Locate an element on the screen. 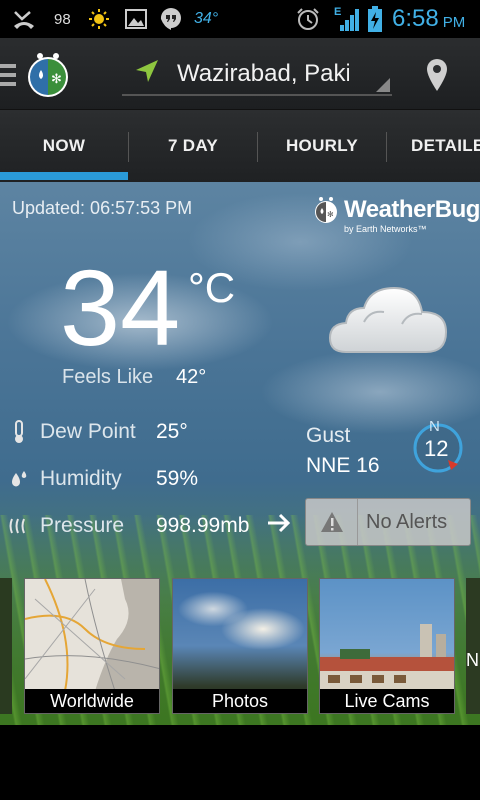 This screenshot has height=800, width=480. missed-call-icon is located at coordinates (24, 19).